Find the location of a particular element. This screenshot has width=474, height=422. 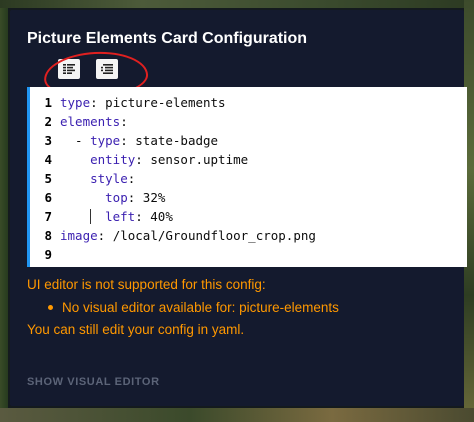

code-line: entity: sensor.uptime is located at coordinates (259, 159).